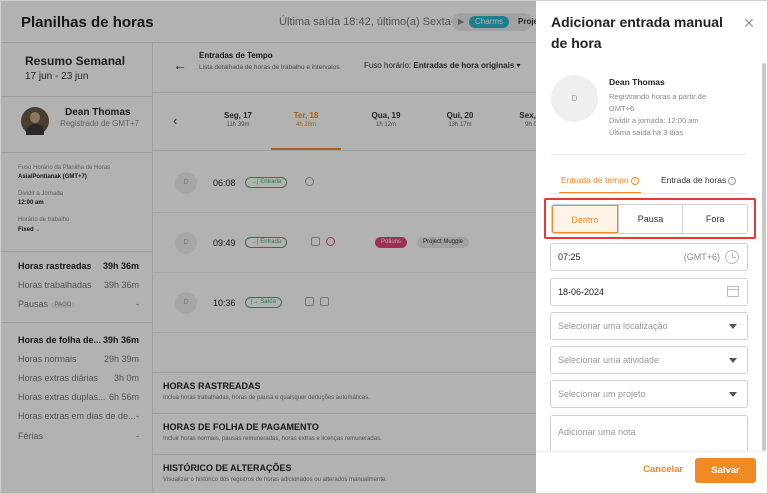 The image size is (768, 494). What do you see at coordinates (658, 96) in the screenshot?
I see `user-info-line: Registrando horas a partir de` at bounding box center [658, 96].